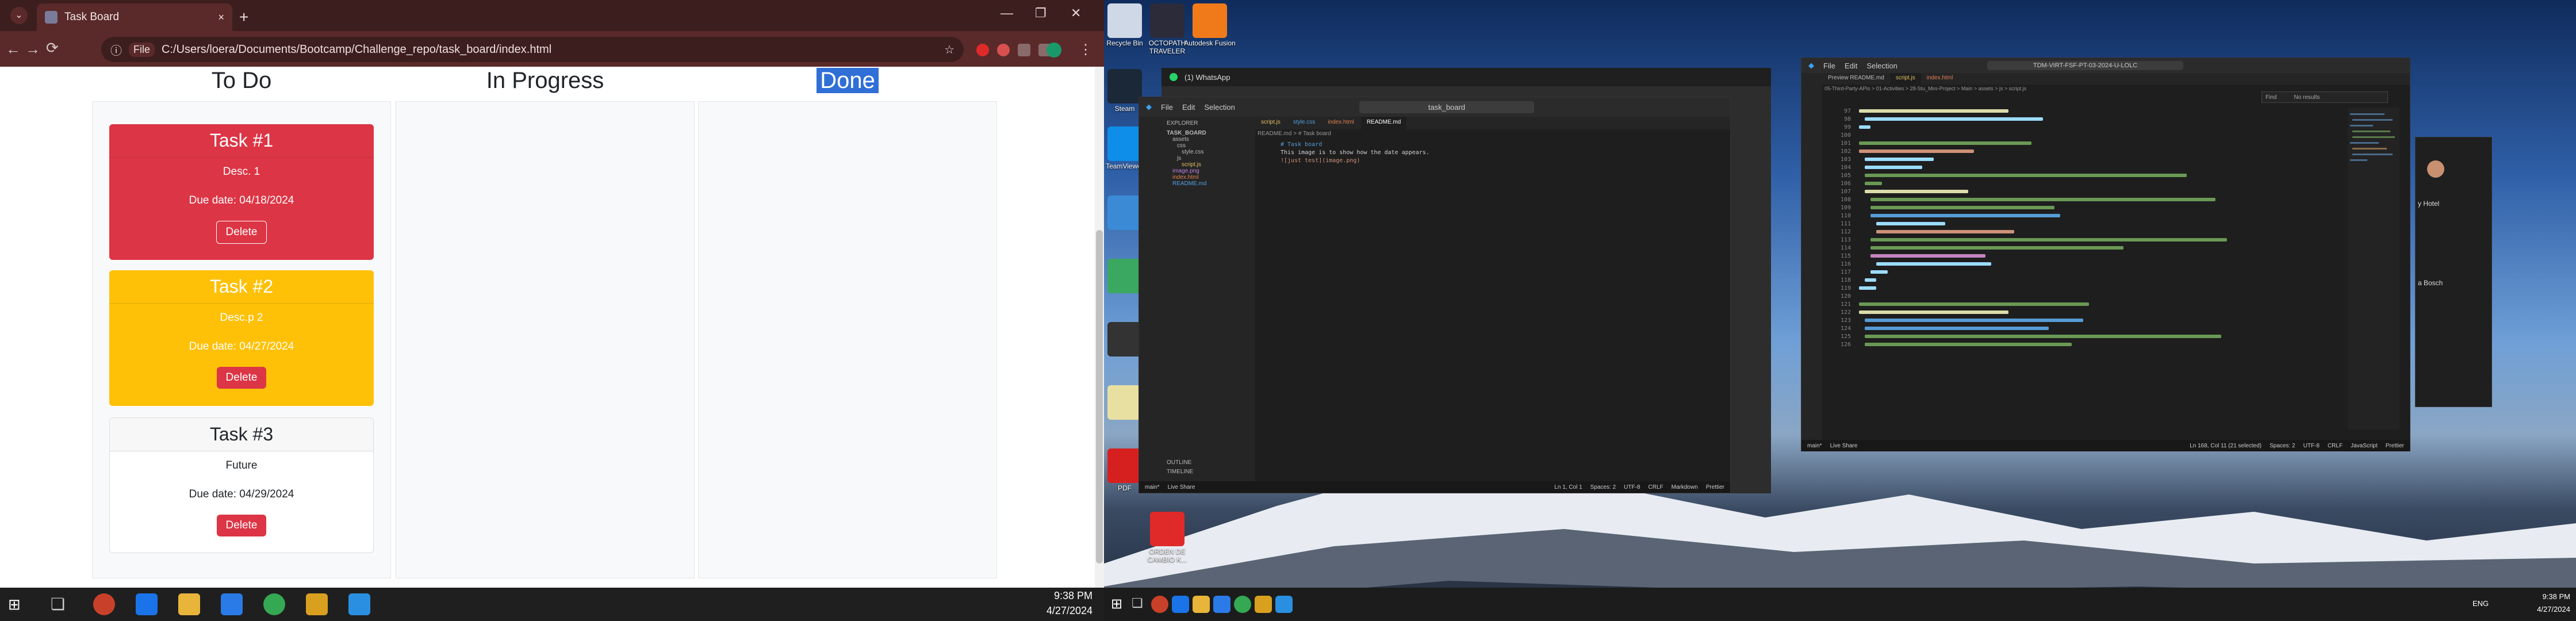 The image size is (2576, 621). I want to click on steam-icon, so click(1124, 86).